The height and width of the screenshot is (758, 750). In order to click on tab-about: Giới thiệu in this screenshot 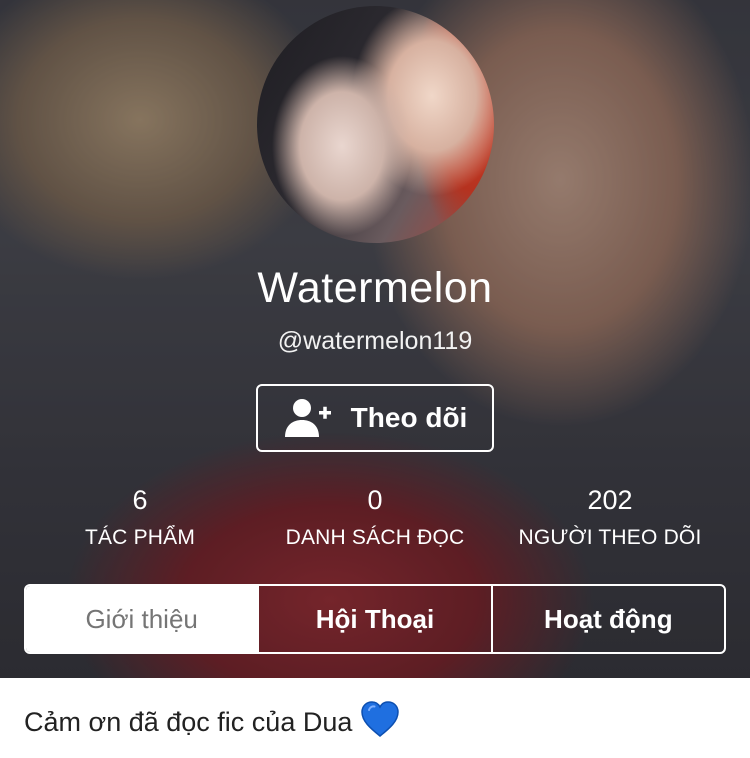, I will do `click(142, 619)`.